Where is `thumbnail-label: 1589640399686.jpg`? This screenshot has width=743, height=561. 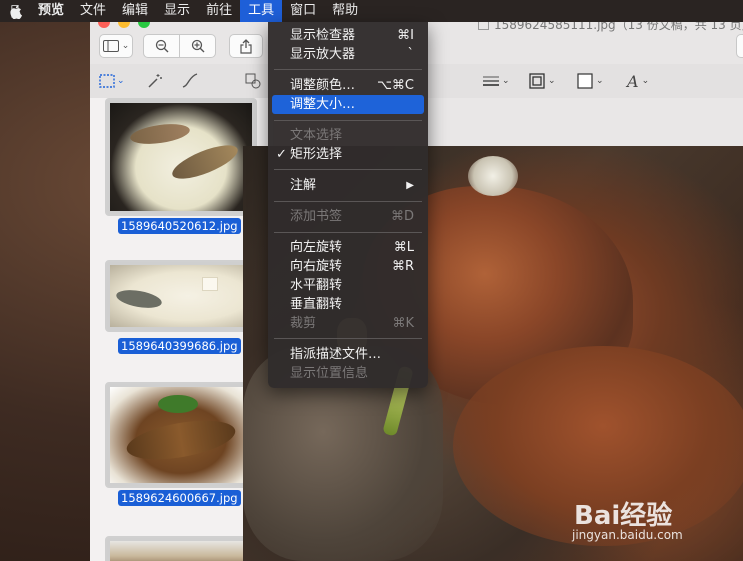
thumbnail-label: 1589640399686.jpg is located at coordinates (179, 346).